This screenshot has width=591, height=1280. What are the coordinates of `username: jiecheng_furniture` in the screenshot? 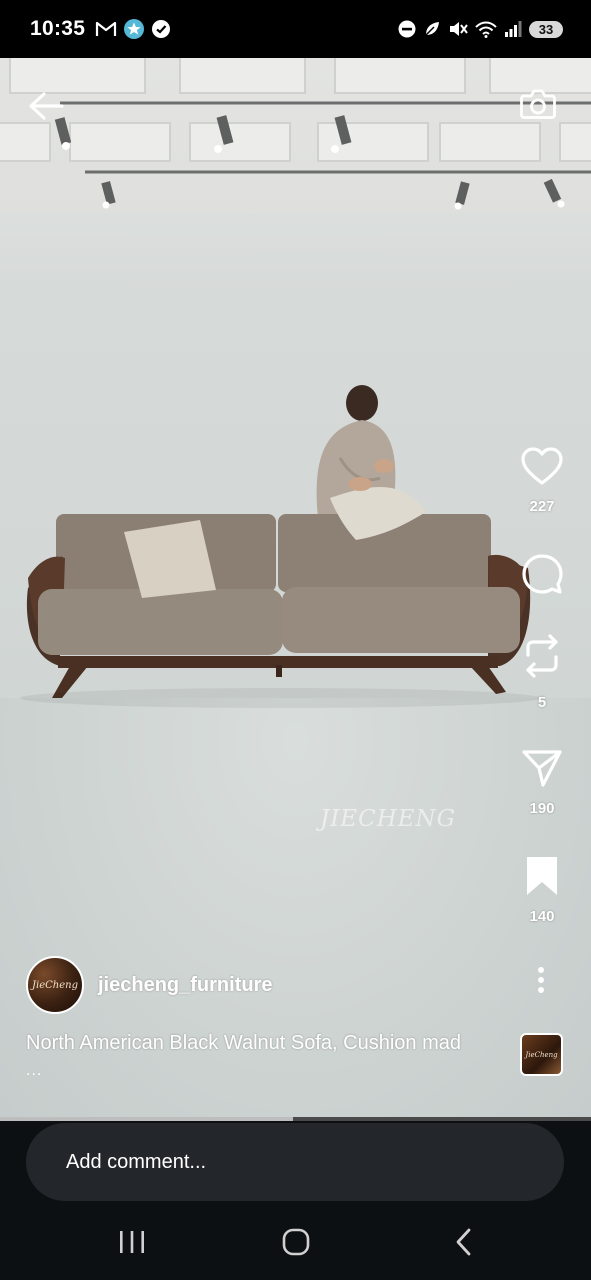 It's located at (185, 985).